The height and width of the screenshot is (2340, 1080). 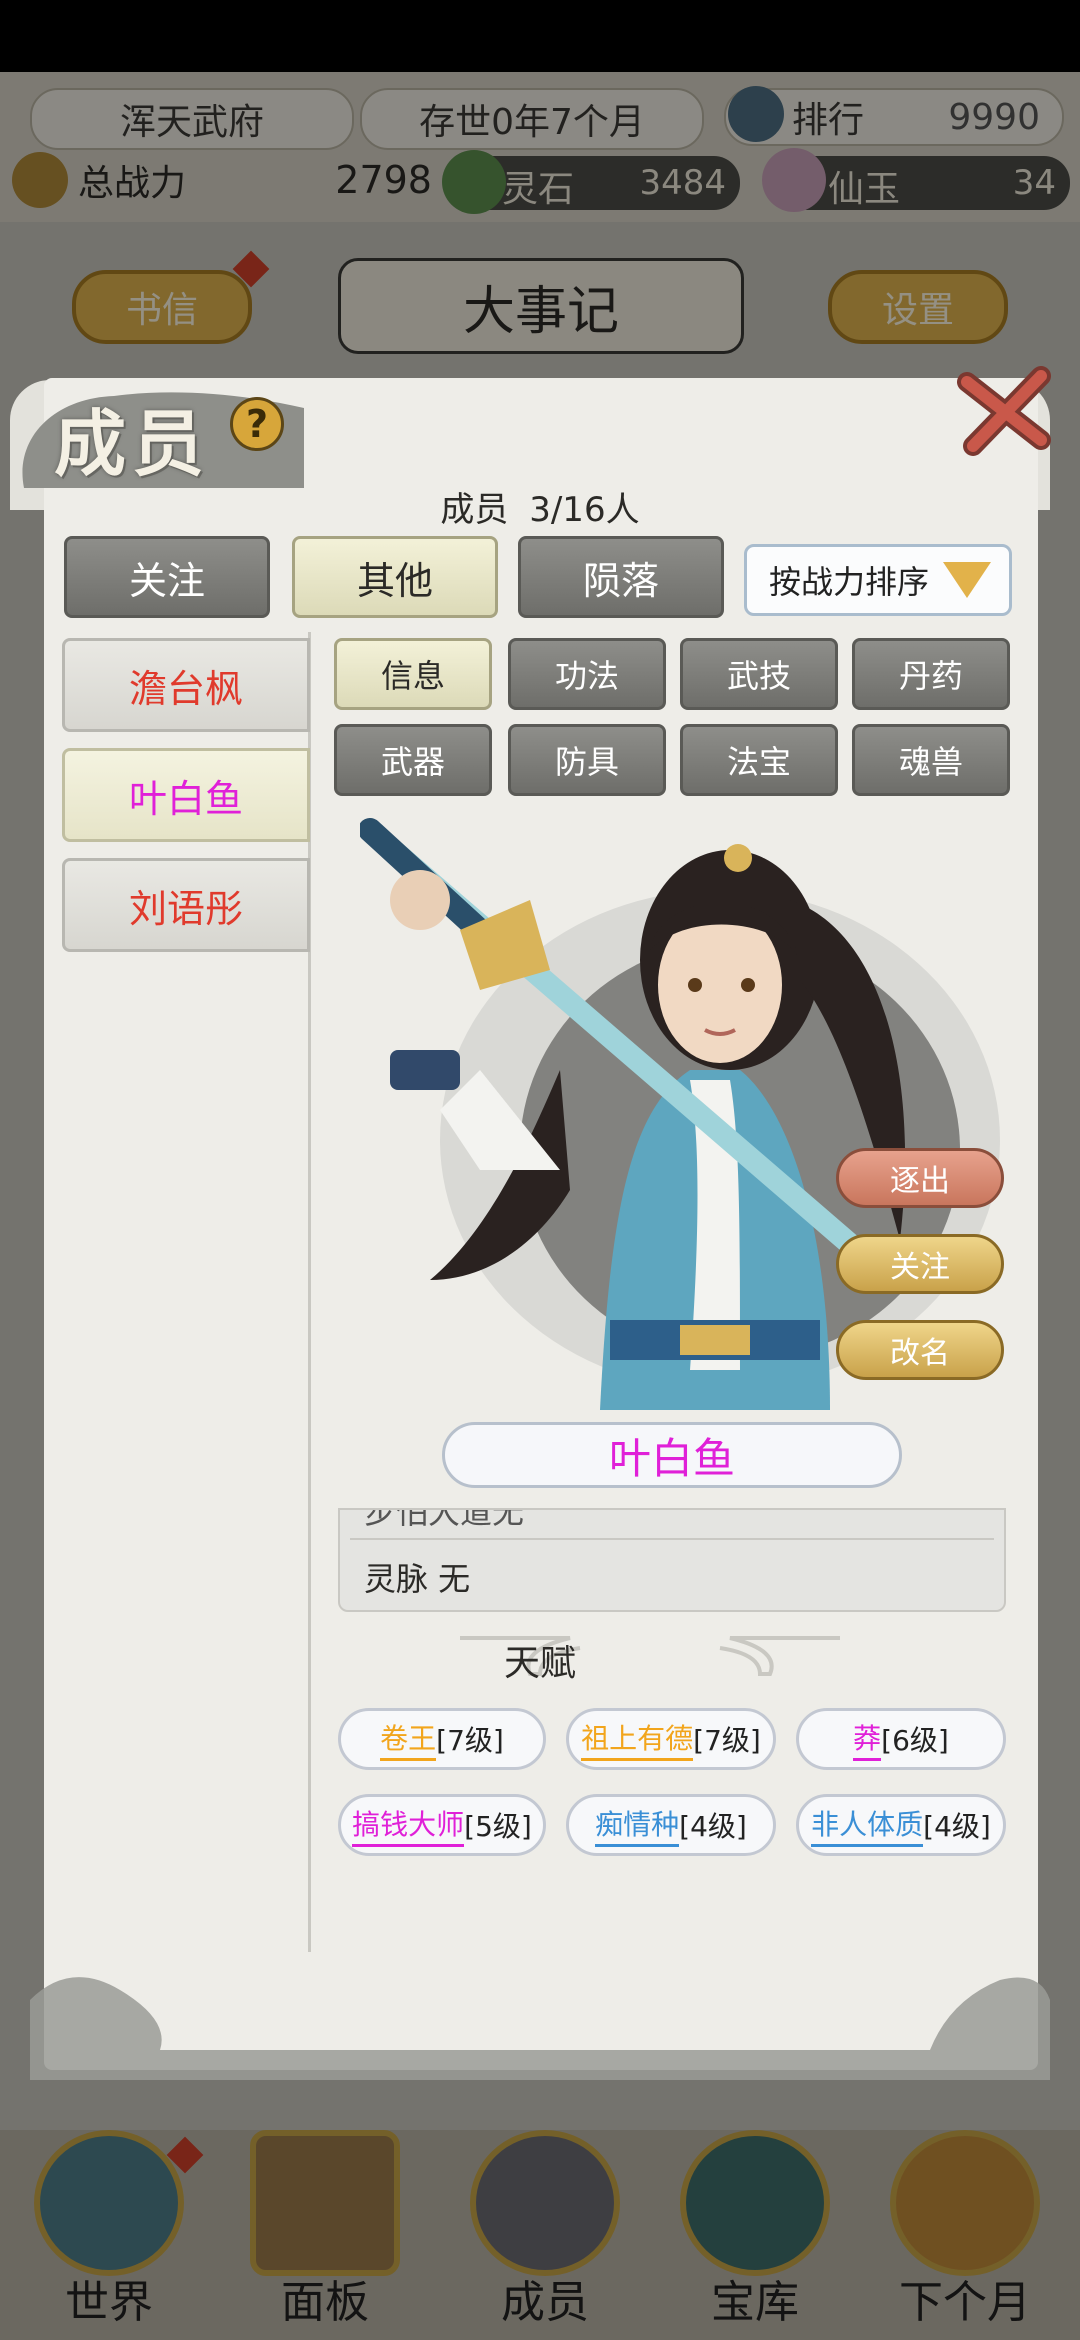 I want to click on member-item-2: 叶白鱼, so click(x=186, y=795).